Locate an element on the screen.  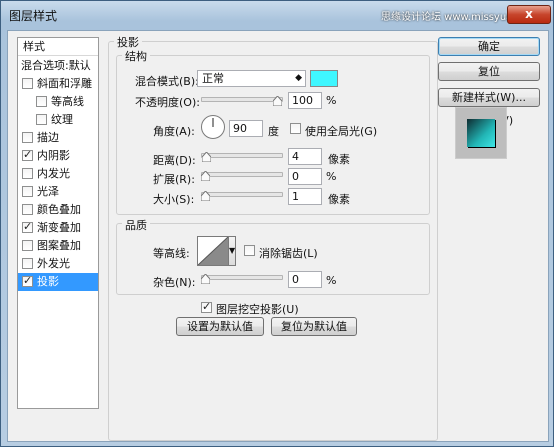
noise-slider-thumb is located at coordinates (205, 279).